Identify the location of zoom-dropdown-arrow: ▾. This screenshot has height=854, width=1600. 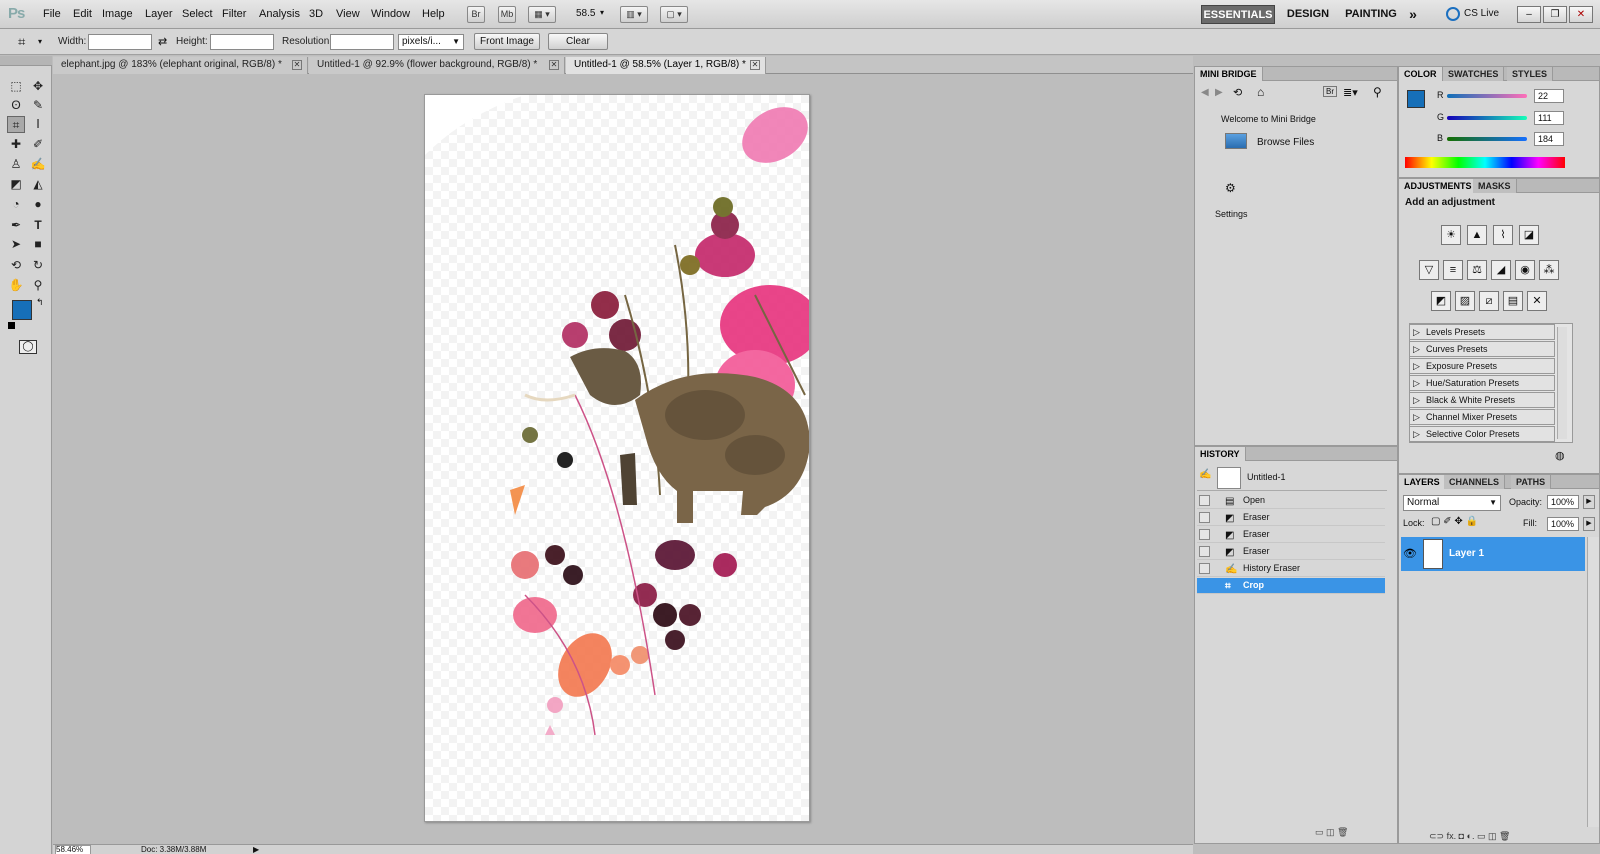
(602, 12).